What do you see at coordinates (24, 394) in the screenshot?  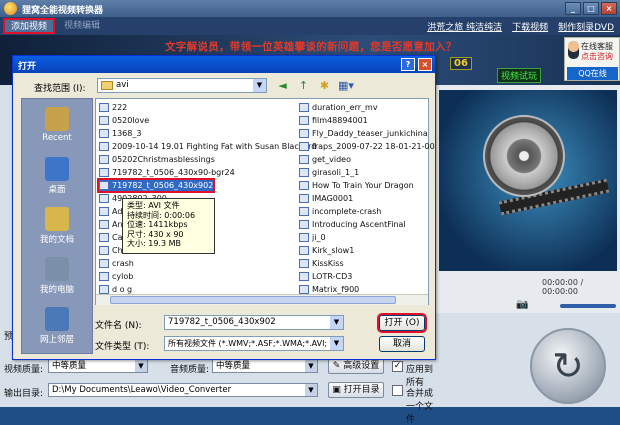 I see `output-dir-label: 输出目录:` at bounding box center [24, 394].